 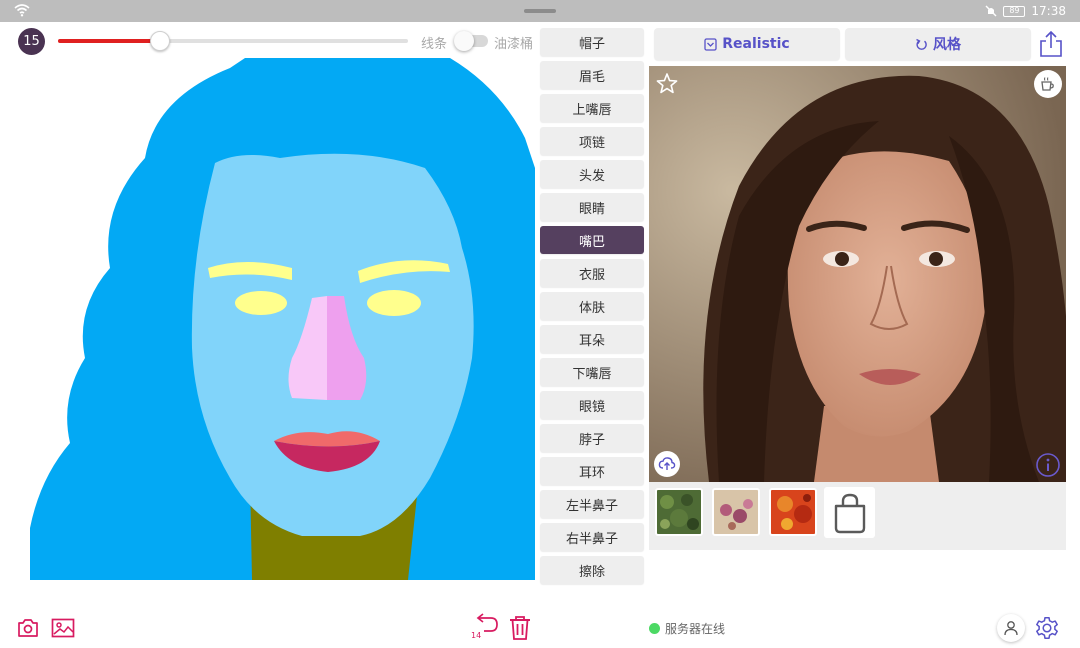 I want to click on pink-floral-style, so click(x=736, y=512).